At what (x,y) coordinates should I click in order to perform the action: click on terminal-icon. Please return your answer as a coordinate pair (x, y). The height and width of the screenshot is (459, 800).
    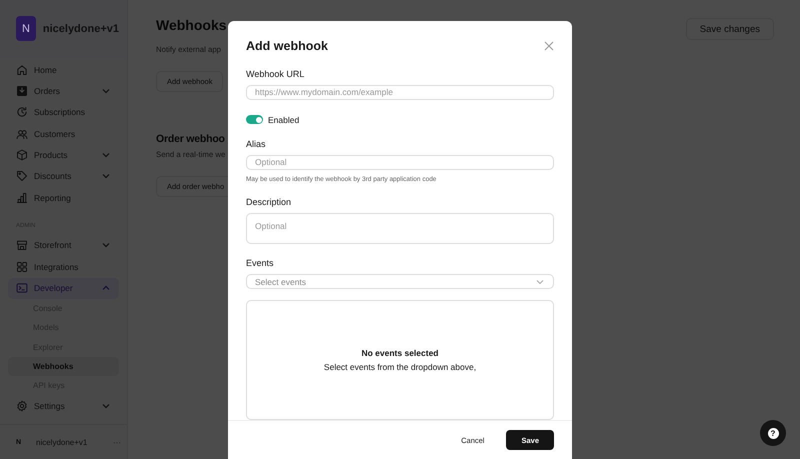
    Looking at the image, I should click on (22, 288).